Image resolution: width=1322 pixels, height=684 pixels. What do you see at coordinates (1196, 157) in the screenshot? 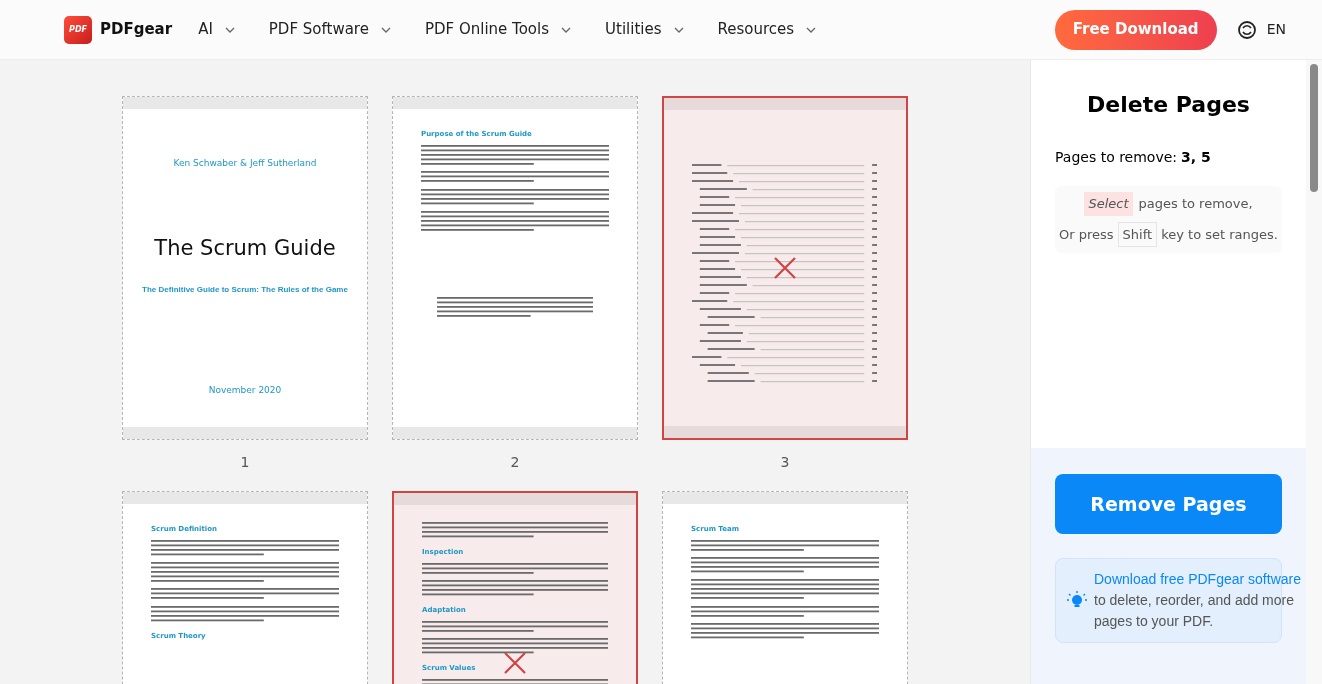
I see `pages-to-remove-value: 3, 5` at bounding box center [1196, 157].